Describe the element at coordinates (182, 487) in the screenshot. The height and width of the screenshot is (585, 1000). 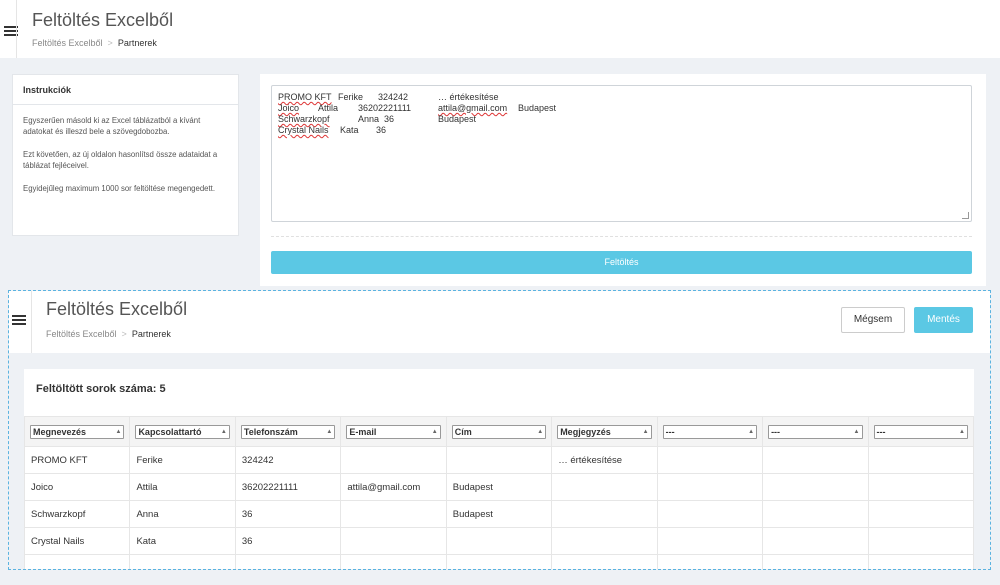
I see `table-cell: Attila` at that location.